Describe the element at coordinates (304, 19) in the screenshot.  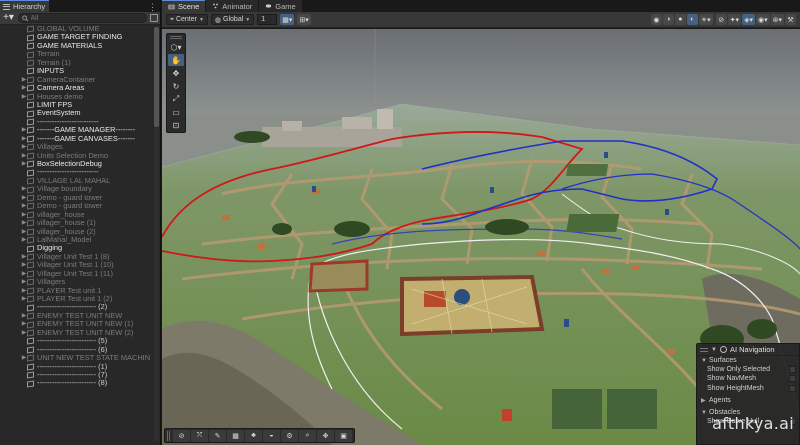
I see `grid-visibility-button: ⊞▾` at that location.